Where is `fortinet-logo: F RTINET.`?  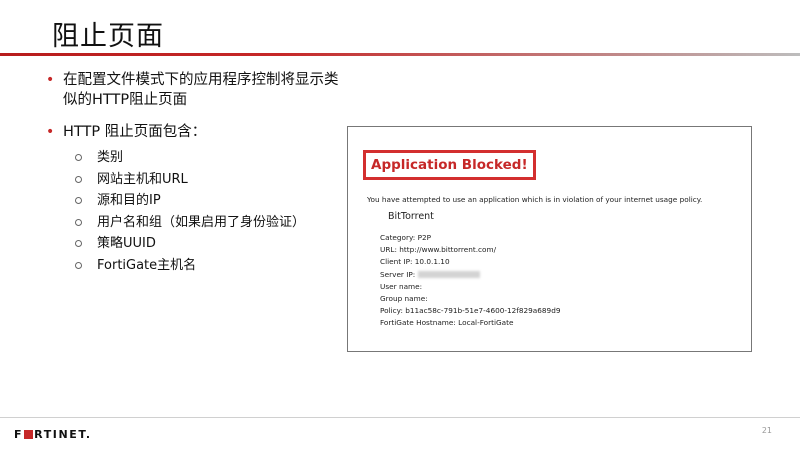 fortinet-logo: F RTINET. is located at coordinates (53, 434).